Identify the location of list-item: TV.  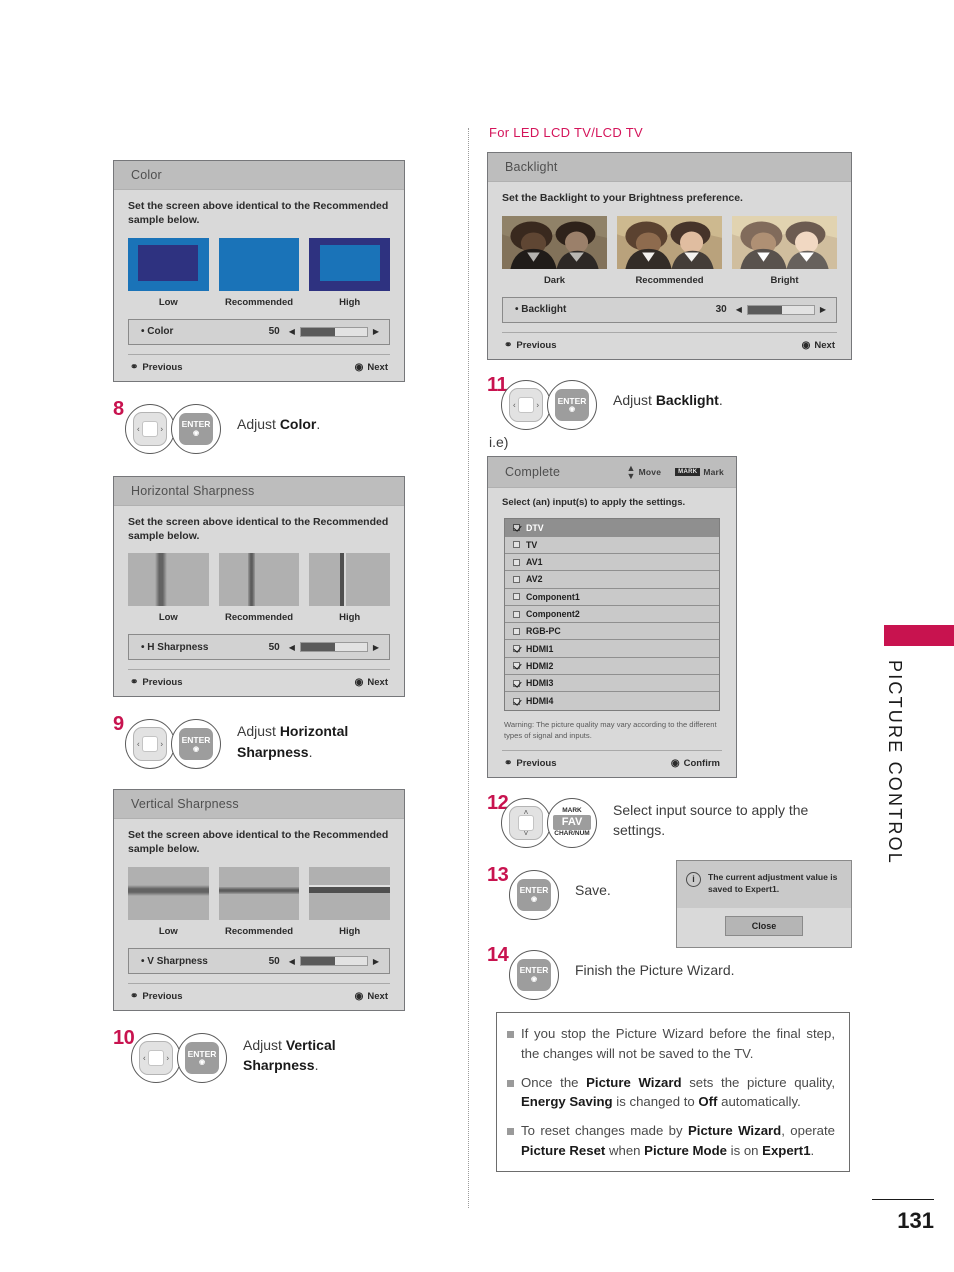
(612, 545).